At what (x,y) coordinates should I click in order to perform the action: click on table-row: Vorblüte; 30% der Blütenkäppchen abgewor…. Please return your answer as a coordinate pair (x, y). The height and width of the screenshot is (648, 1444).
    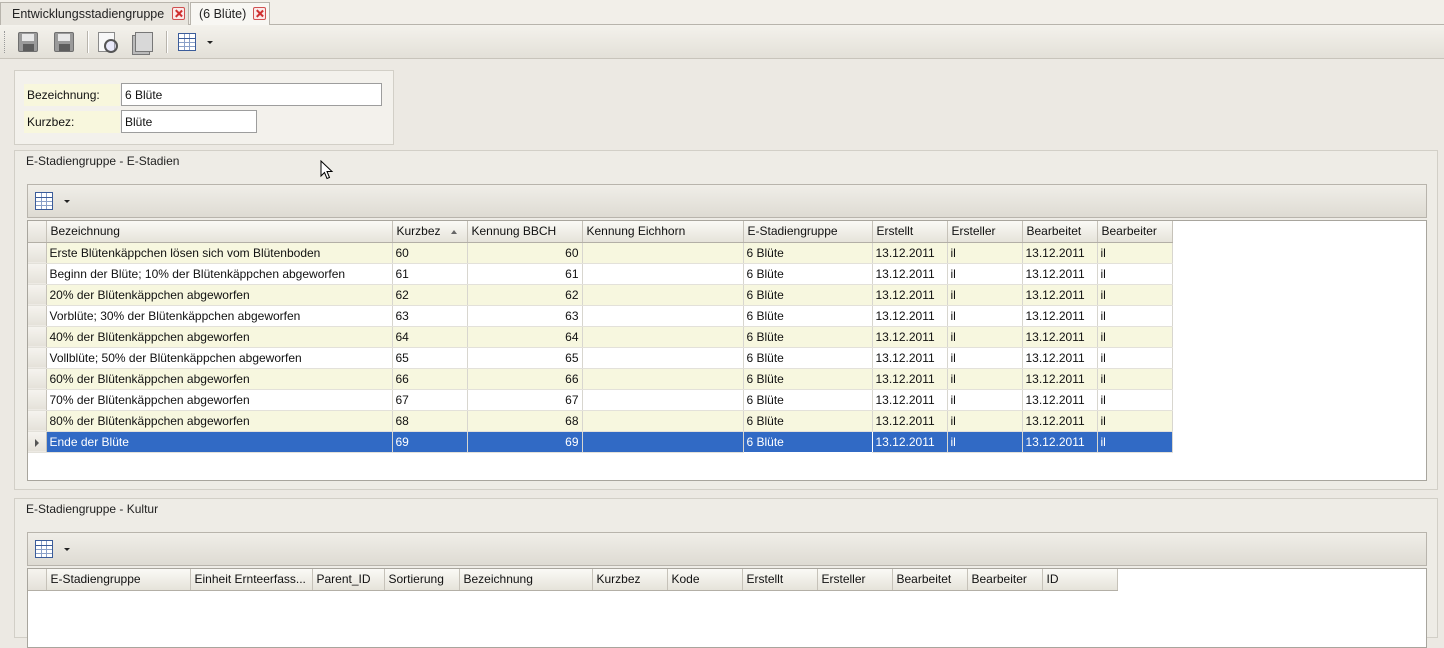
    Looking at the image, I should click on (600, 316).